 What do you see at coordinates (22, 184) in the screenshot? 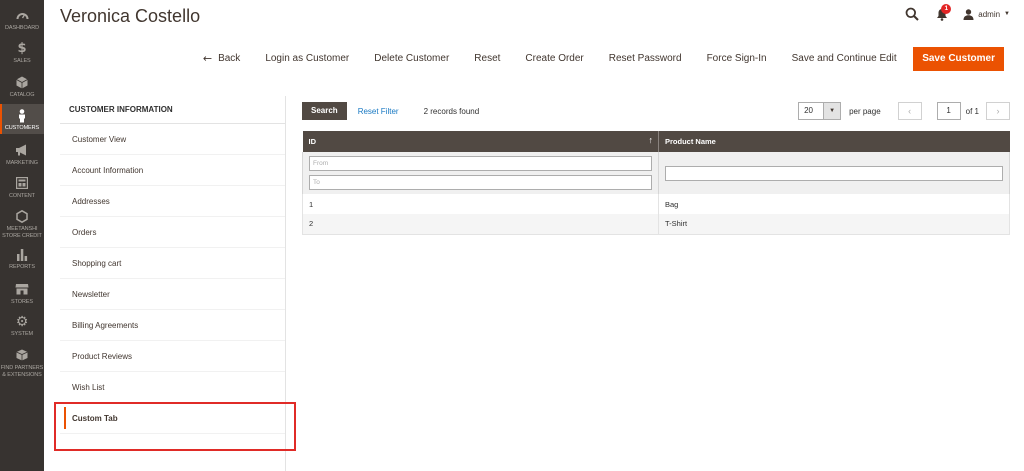
I see `content-icon` at bounding box center [22, 184].